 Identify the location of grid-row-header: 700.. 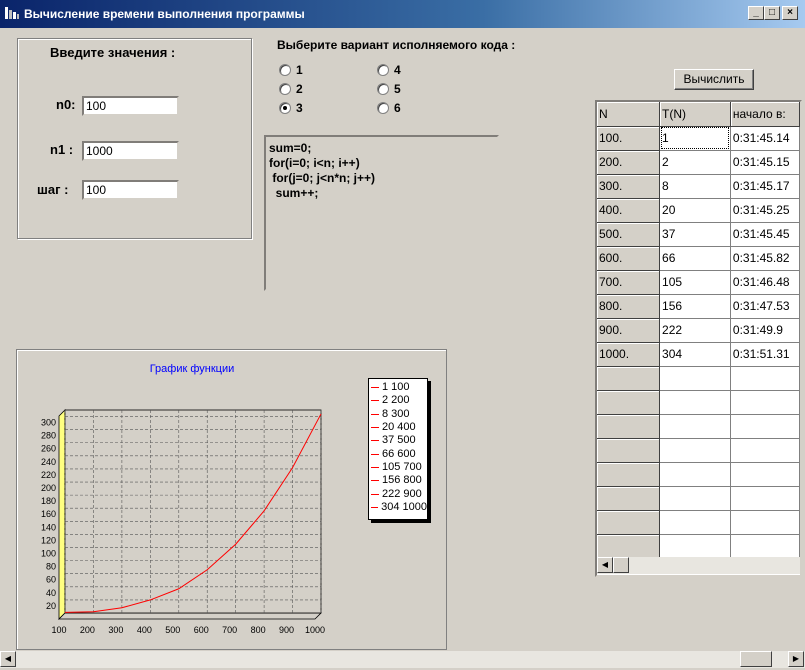
(629, 282).